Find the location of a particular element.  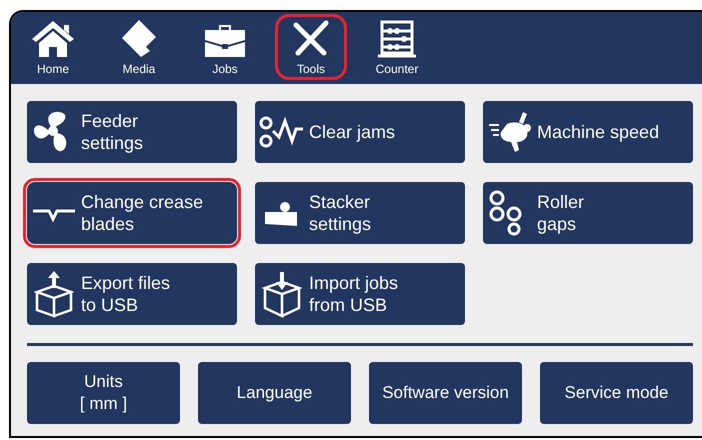

nav-tab: Tools is located at coordinates (311, 47).